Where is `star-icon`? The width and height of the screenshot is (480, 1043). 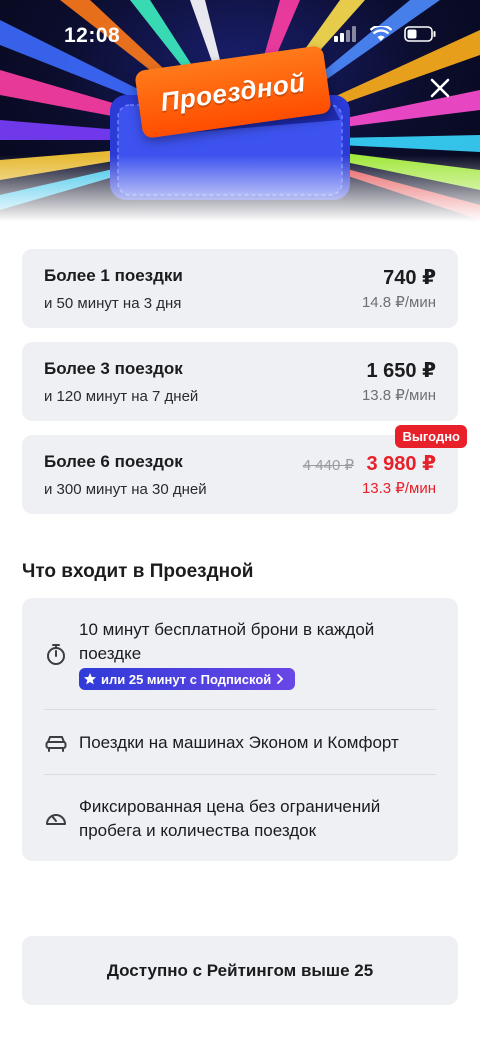
star-icon is located at coordinates (90, 679).